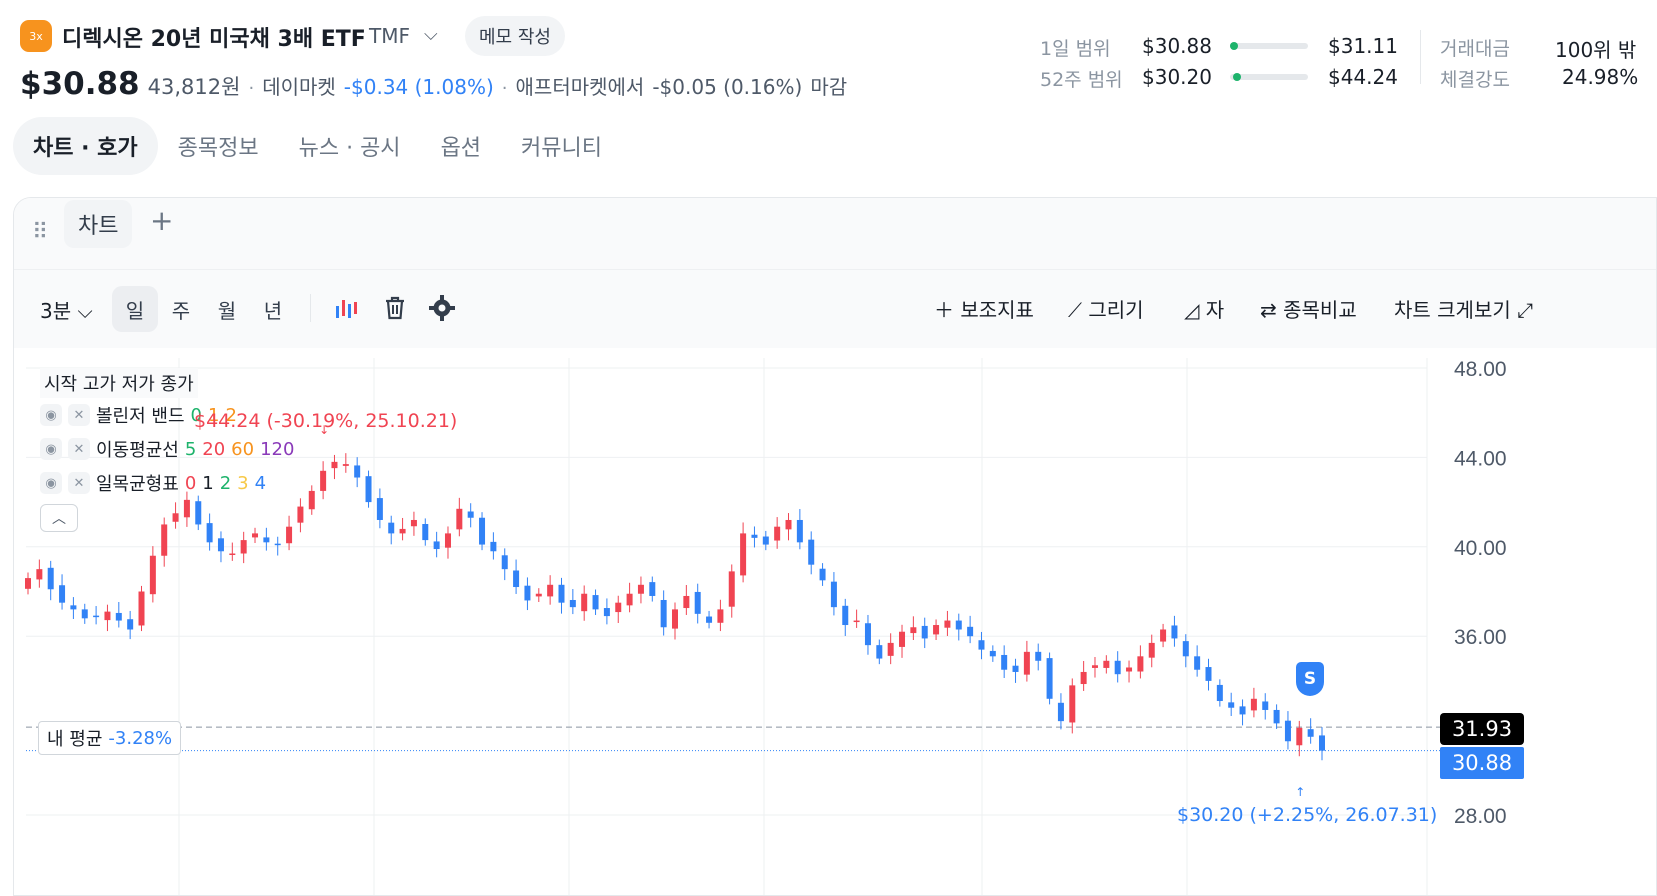  I want to click on gear-icon, so click(442, 308).